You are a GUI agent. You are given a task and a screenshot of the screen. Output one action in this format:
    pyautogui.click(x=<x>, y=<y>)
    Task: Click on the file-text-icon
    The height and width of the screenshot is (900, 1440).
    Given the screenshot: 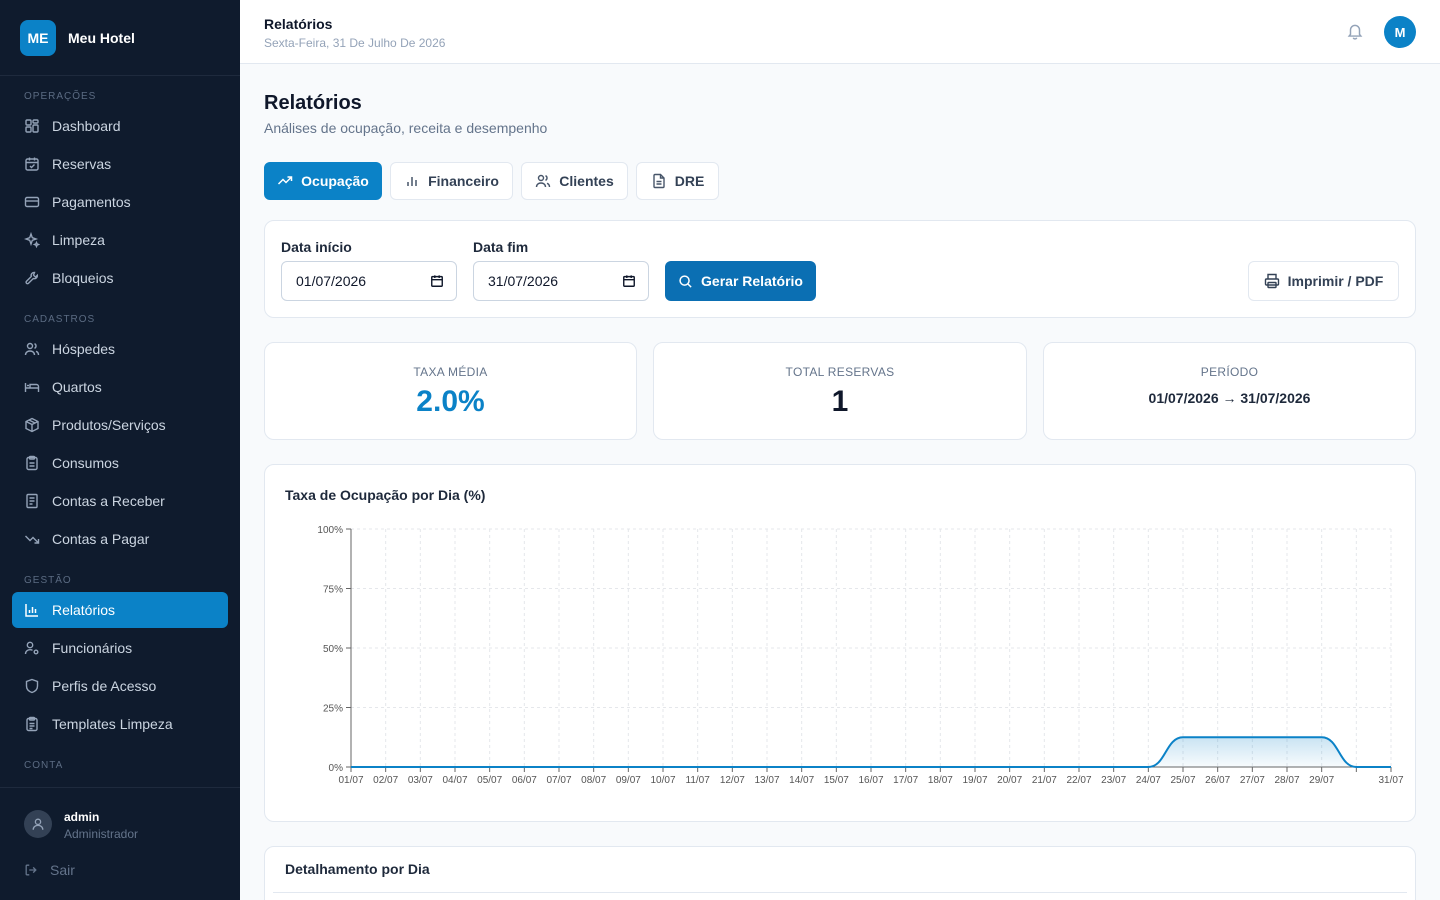 What is the action you would take?
    pyautogui.click(x=659, y=181)
    